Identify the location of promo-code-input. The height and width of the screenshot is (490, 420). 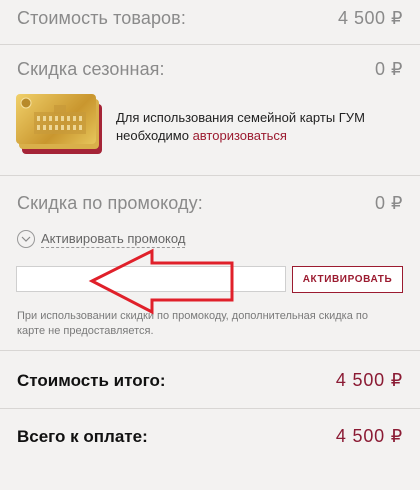
(151, 279).